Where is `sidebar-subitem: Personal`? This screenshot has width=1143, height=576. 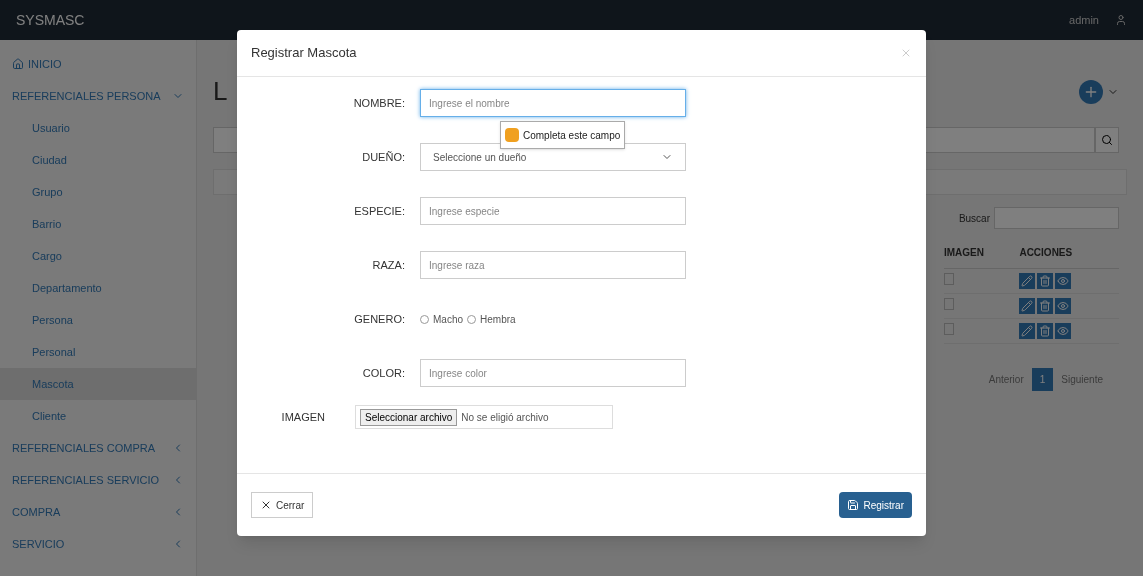 sidebar-subitem: Personal is located at coordinates (98, 352).